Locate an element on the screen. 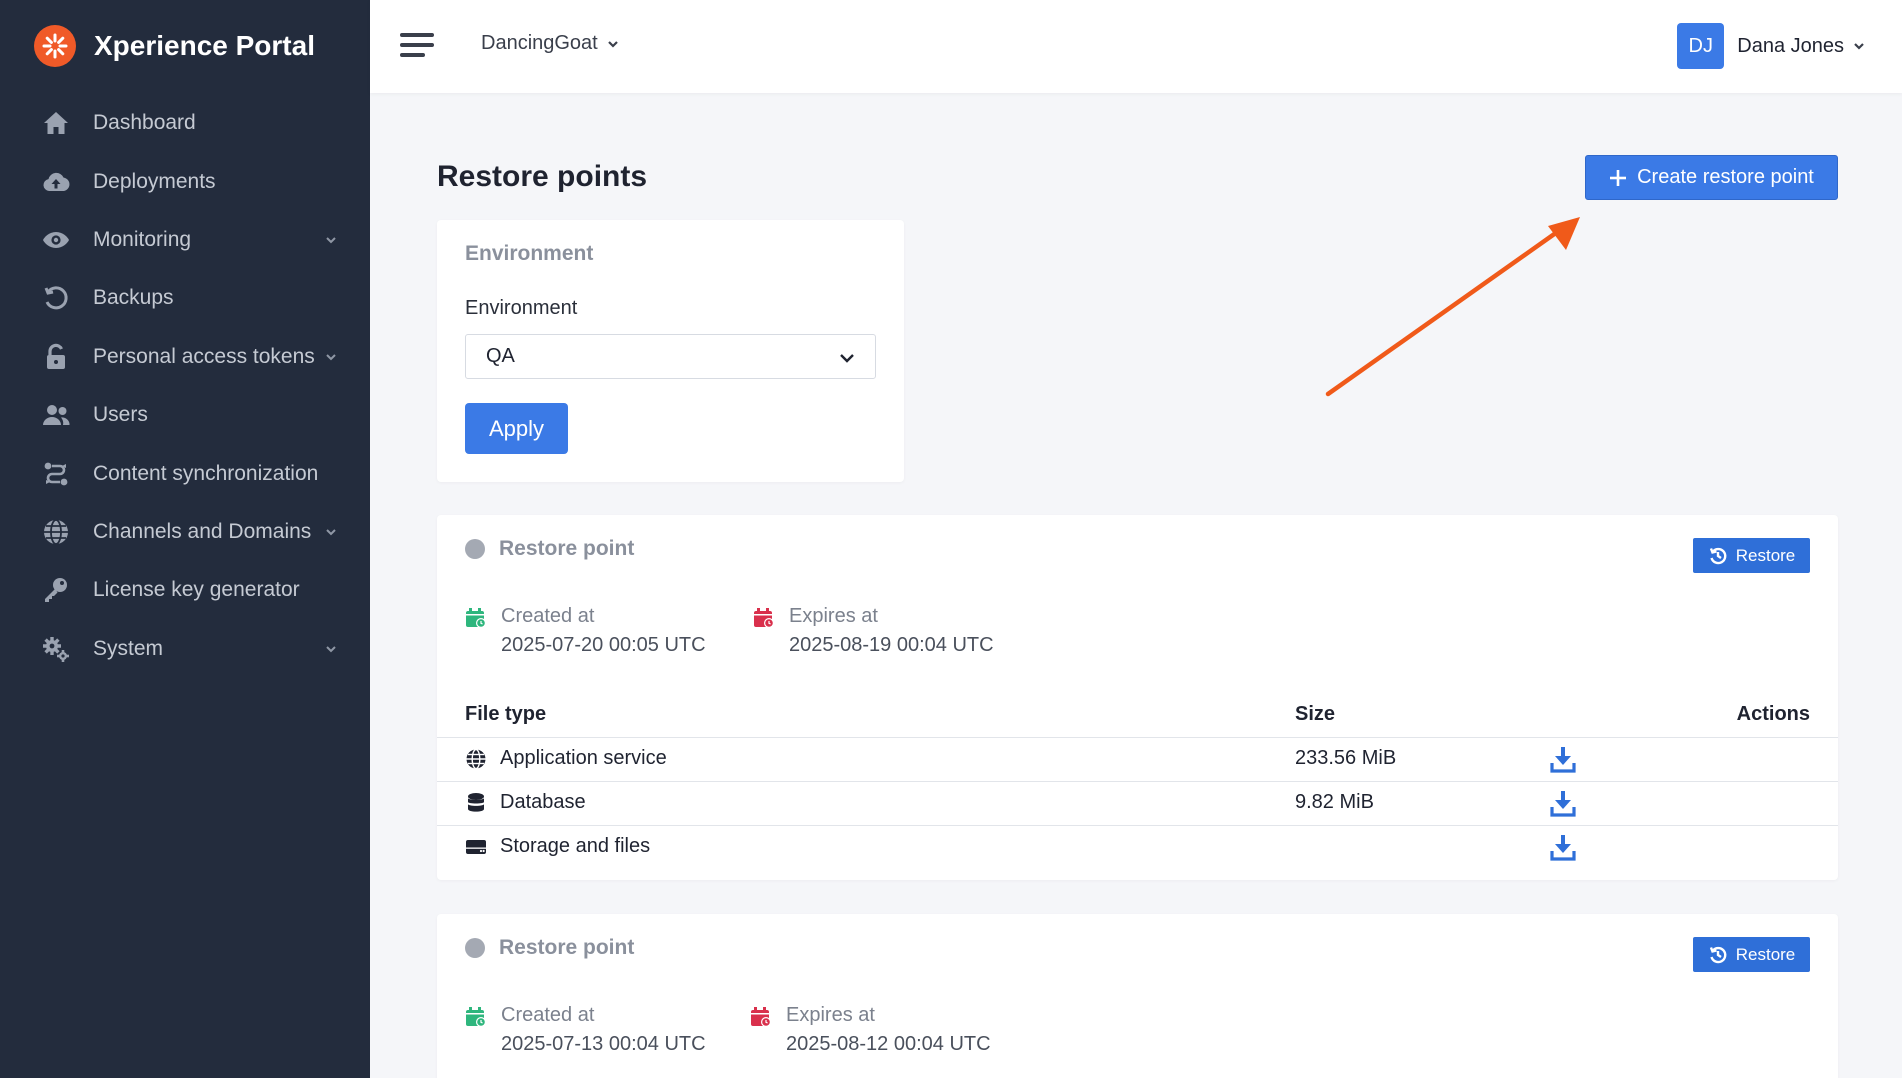 Image resolution: width=1902 pixels, height=1078 pixels. annotation-arrow is located at coordinates (1452, 307).